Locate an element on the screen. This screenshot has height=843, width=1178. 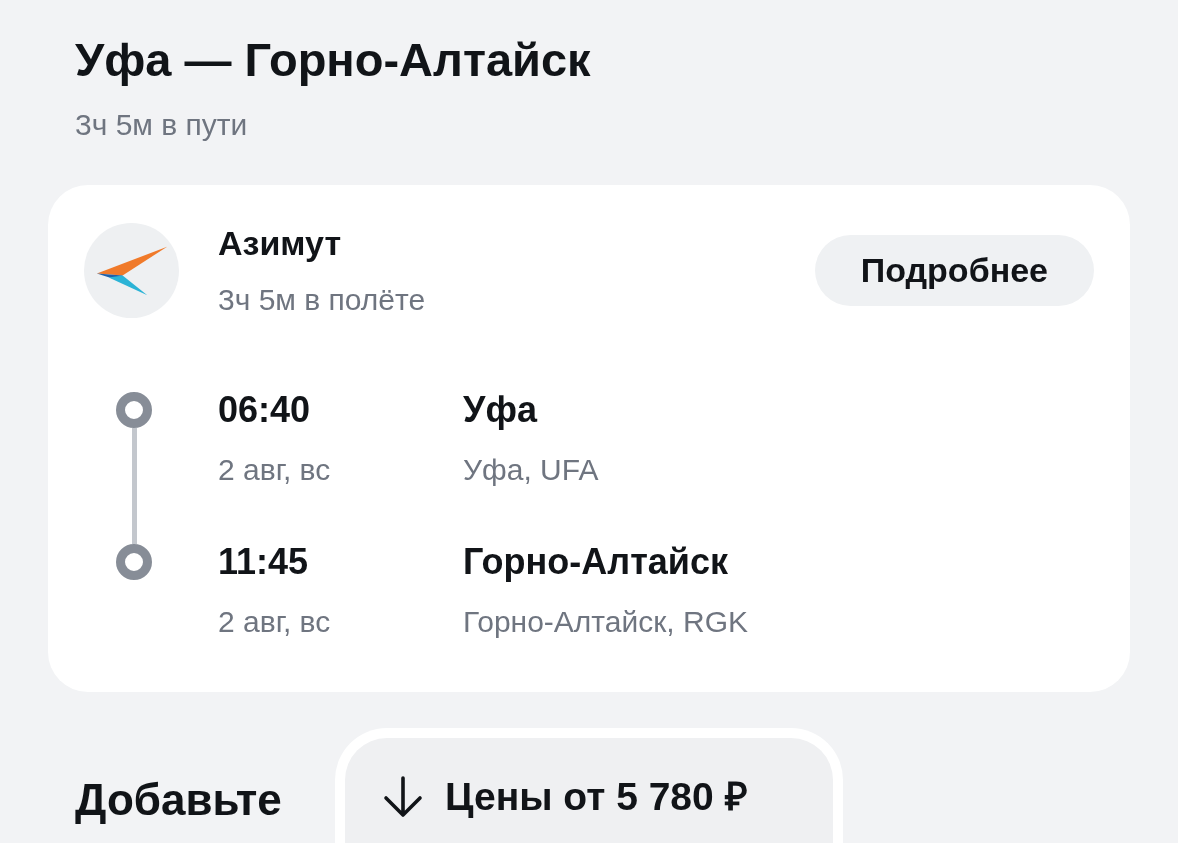
route-title: Уфа — Горно-Алтайск is located at coordinates (333, 60).